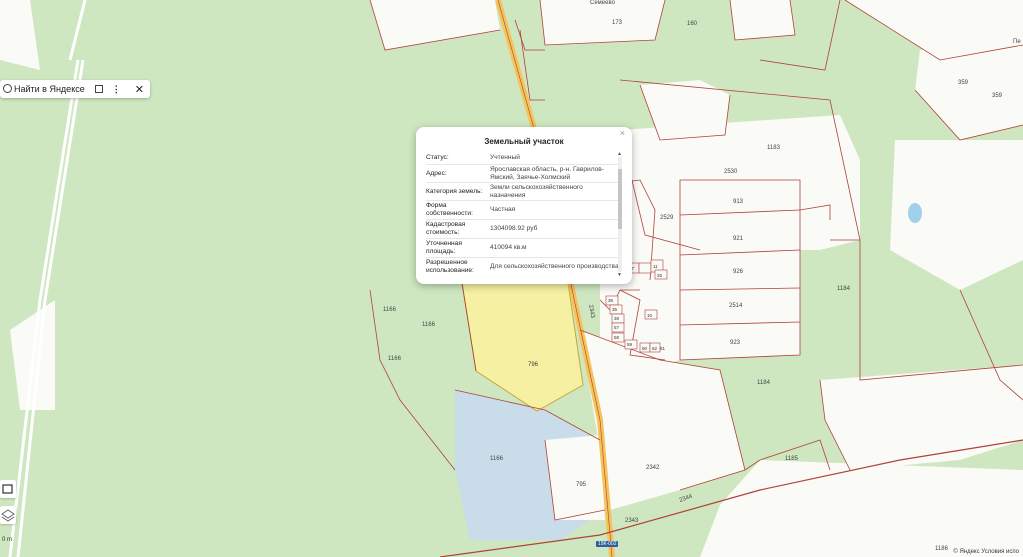  I want to click on road-number-label: 19К-002, so click(607, 544).